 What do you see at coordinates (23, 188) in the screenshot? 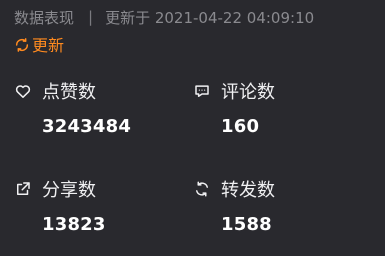
I see `share-icon` at bounding box center [23, 188].